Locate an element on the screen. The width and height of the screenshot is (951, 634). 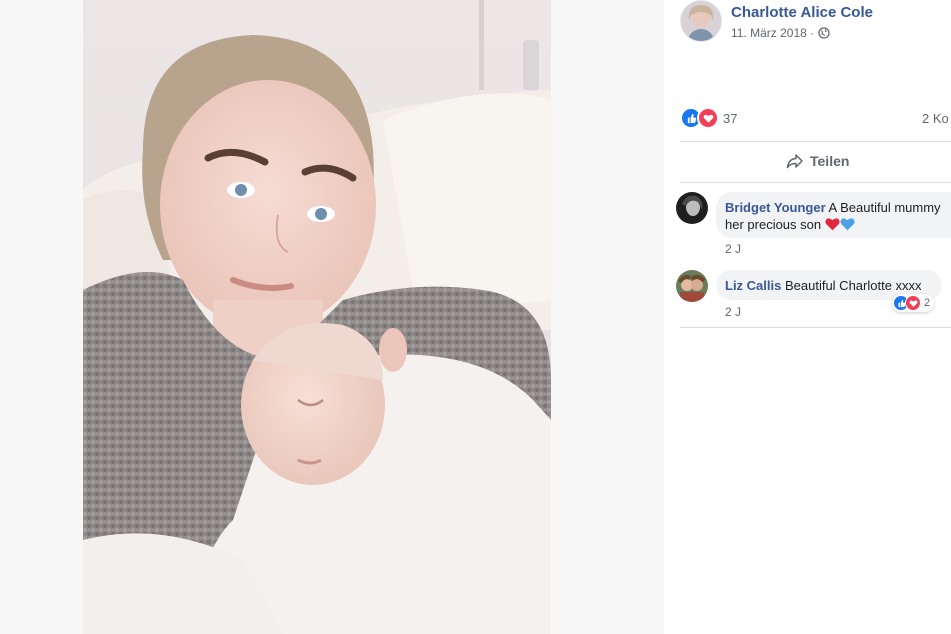
comment-reaction-count: 2 is located at coordinates (927, 303).